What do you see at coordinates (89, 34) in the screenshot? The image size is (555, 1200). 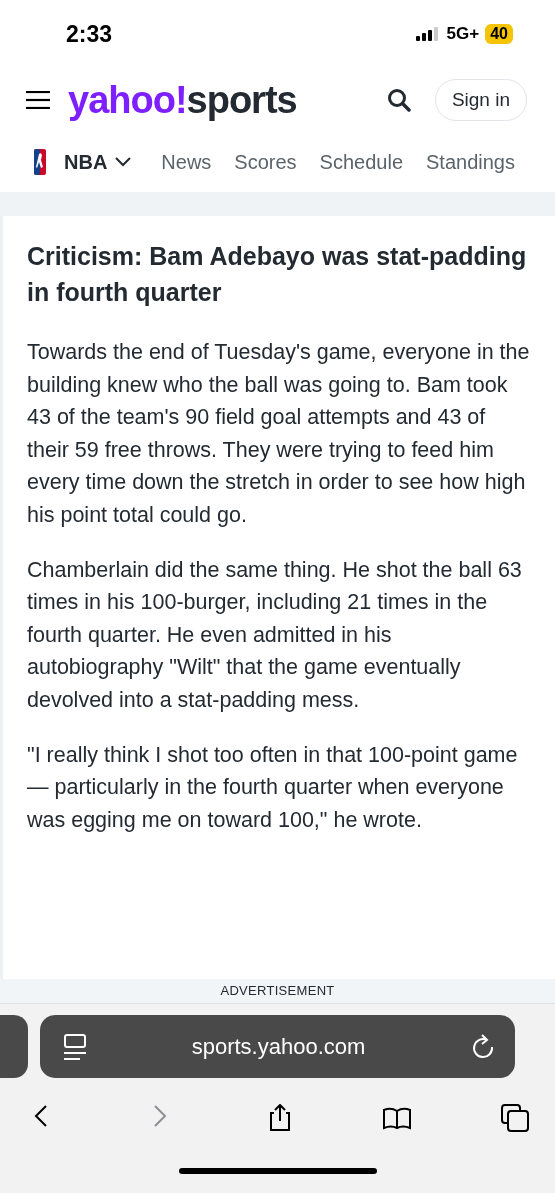 I see `clock-time: 2:33` at bounding box center [89, 34].